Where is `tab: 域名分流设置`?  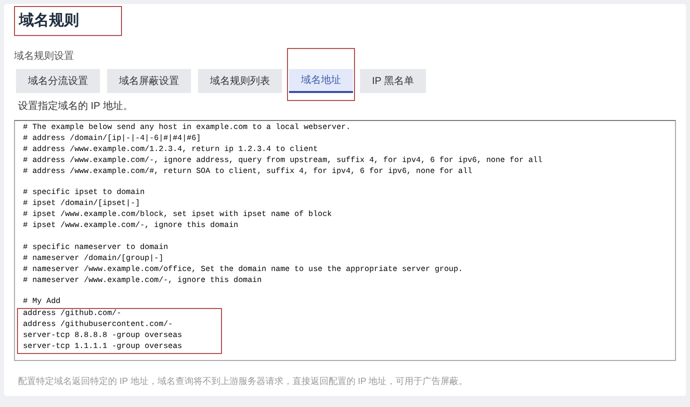
tab: 域名分流设置 is located at coordinates (58, 81).